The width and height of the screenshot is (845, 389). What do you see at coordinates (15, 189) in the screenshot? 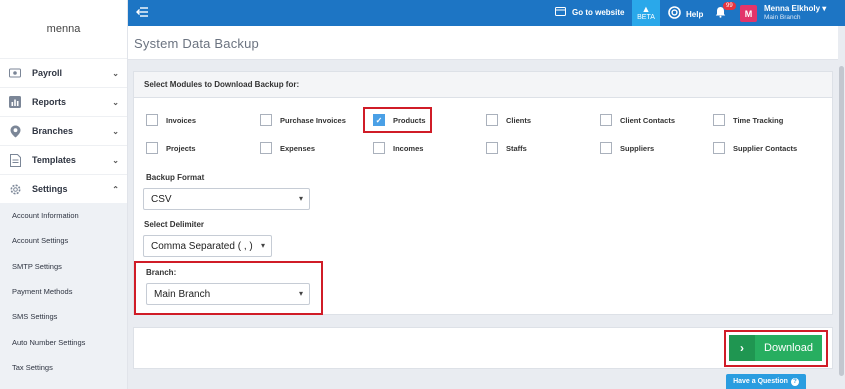
I see `gear-icon` at bounding box center [15, 189].